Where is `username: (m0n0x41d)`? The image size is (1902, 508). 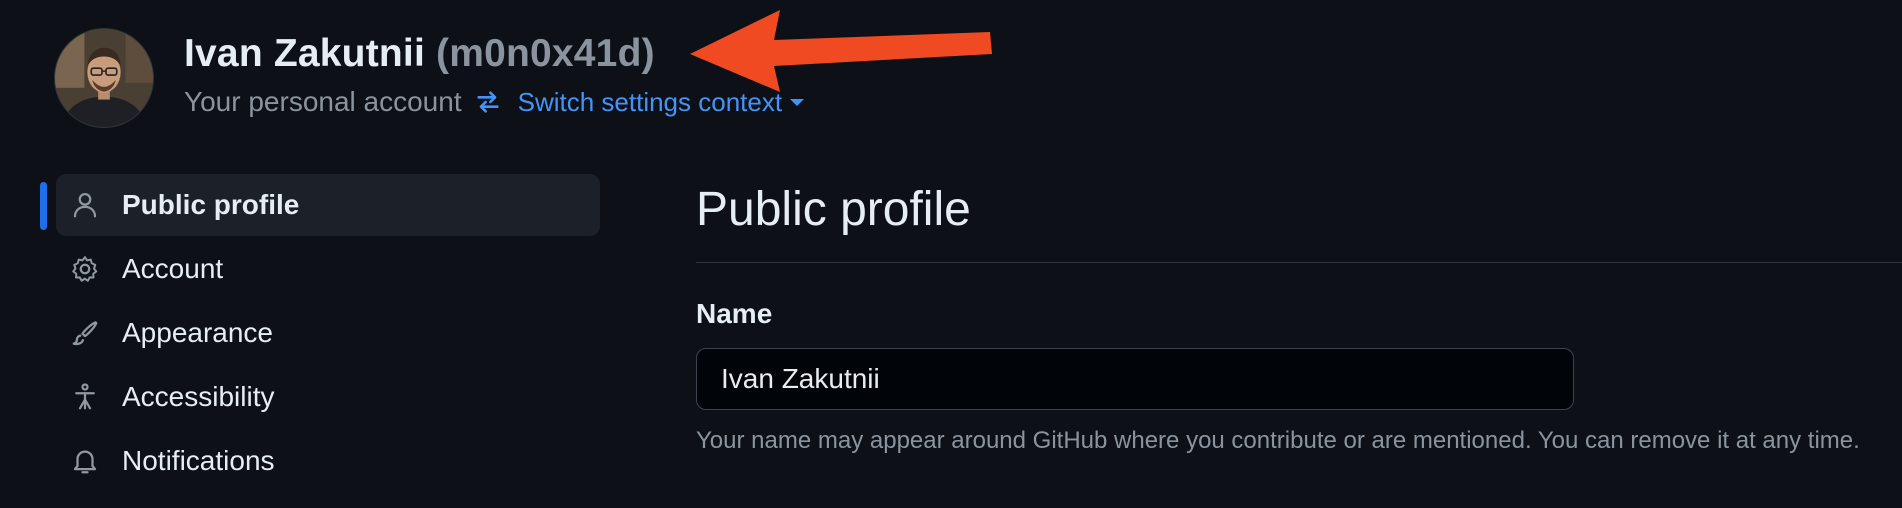 username: (m0n0x41d) is located at coordinates (545, 53).